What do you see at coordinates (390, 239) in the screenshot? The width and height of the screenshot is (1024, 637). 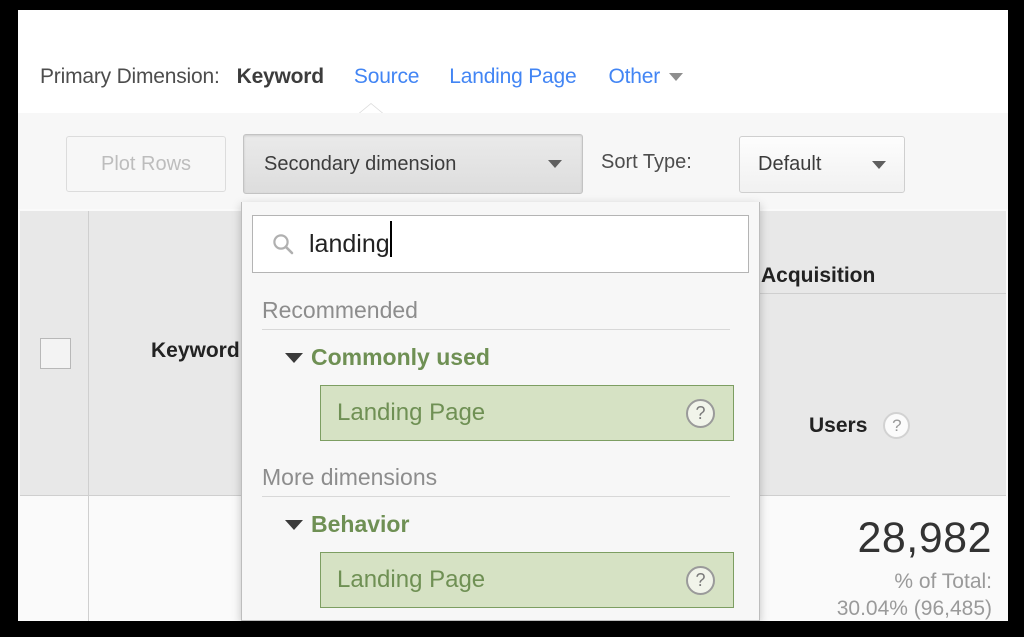 I see `text-cursor` at bounding box center [390, 239].